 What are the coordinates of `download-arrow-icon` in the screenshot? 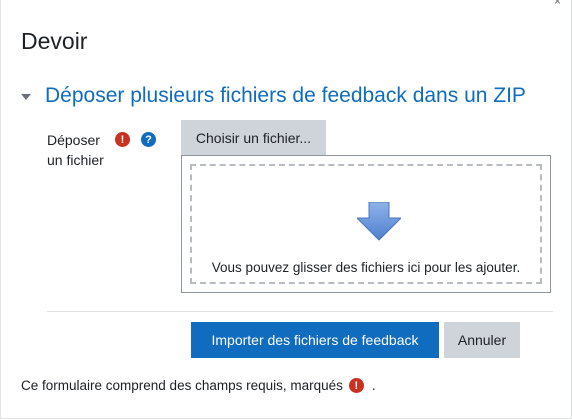 It's located at (379, 221).